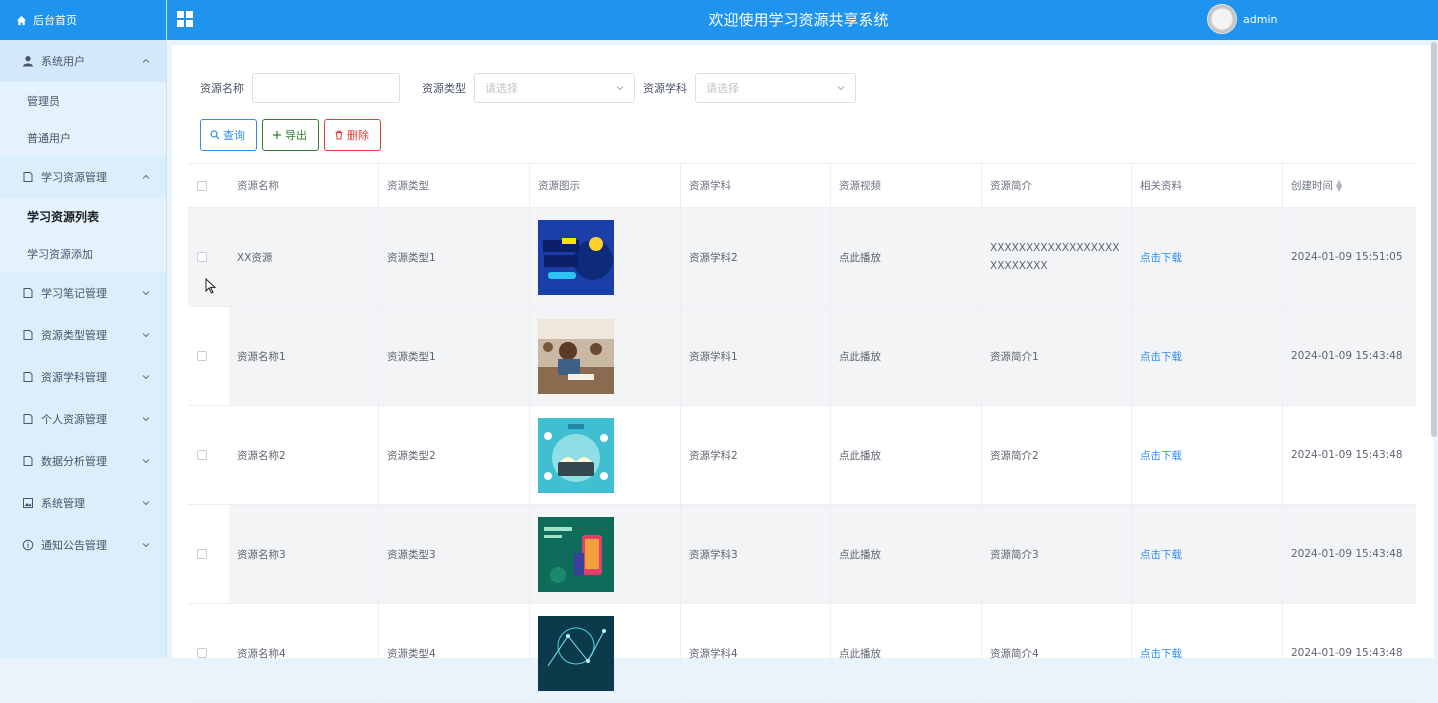  What do you see at coordinates (454, 554) in the screenshot?
I see `cell-type: 资源类型3` at bounding box center [454, 554].